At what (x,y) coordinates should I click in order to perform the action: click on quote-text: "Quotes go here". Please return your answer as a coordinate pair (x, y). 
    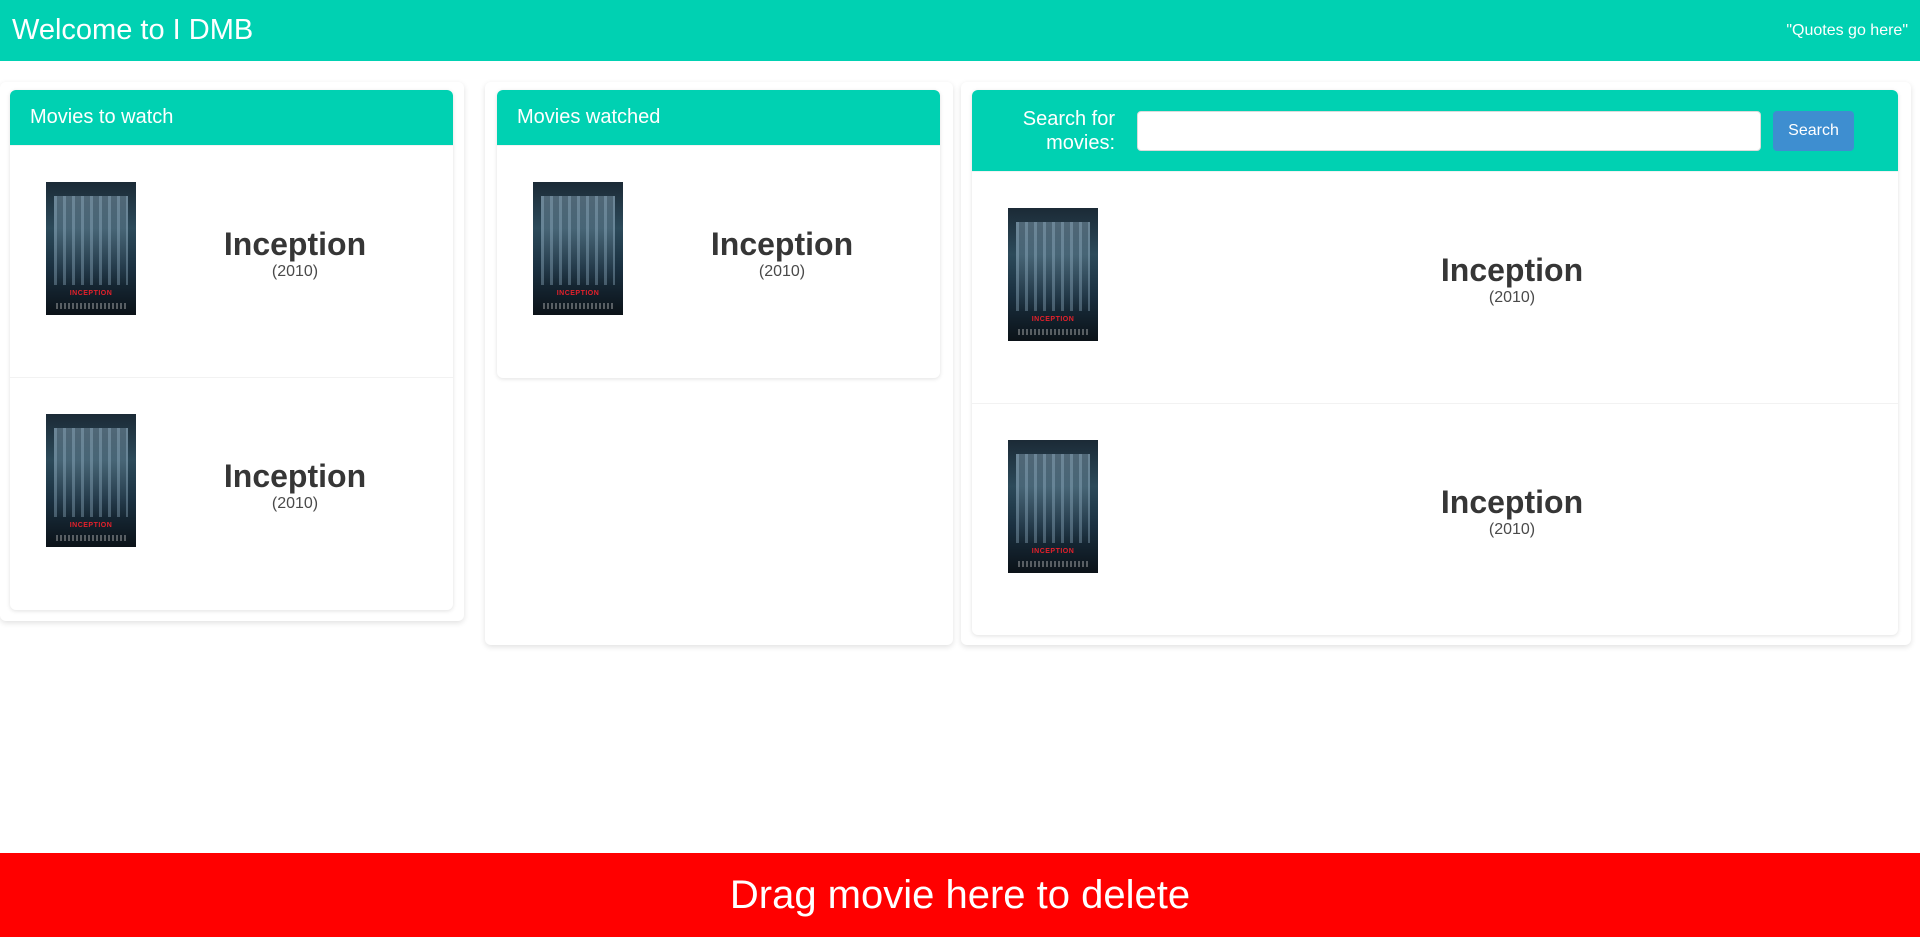
    Looking at the image, I should click on (1847, 30).